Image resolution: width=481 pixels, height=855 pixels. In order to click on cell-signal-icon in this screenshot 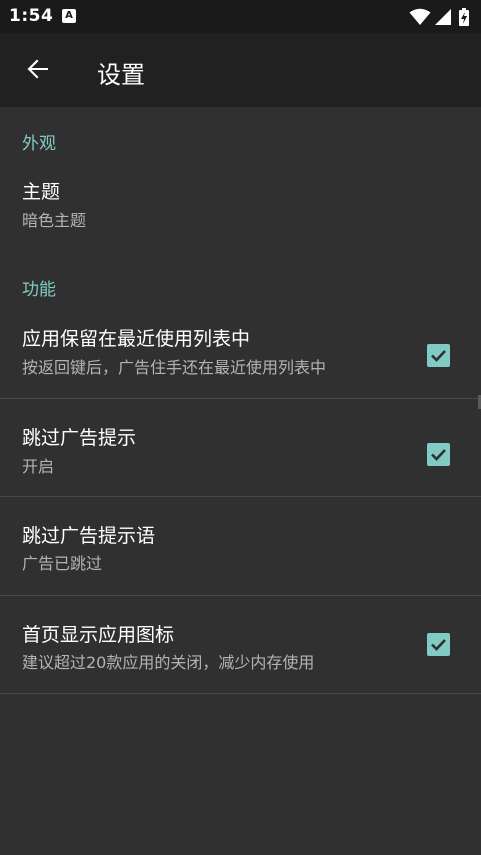, I will do `click(443, 17)`.